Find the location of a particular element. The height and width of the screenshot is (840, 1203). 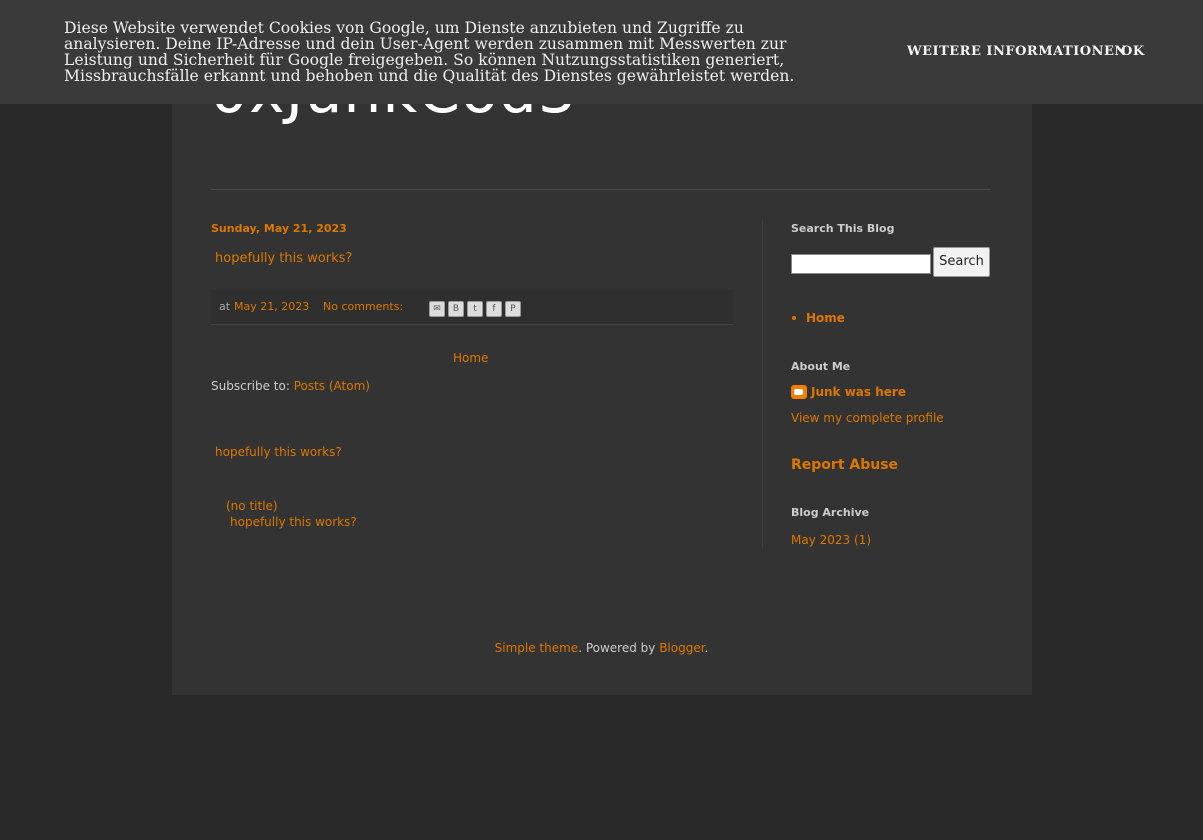

blogger-profile-icon is located at coordinates (799, 392).